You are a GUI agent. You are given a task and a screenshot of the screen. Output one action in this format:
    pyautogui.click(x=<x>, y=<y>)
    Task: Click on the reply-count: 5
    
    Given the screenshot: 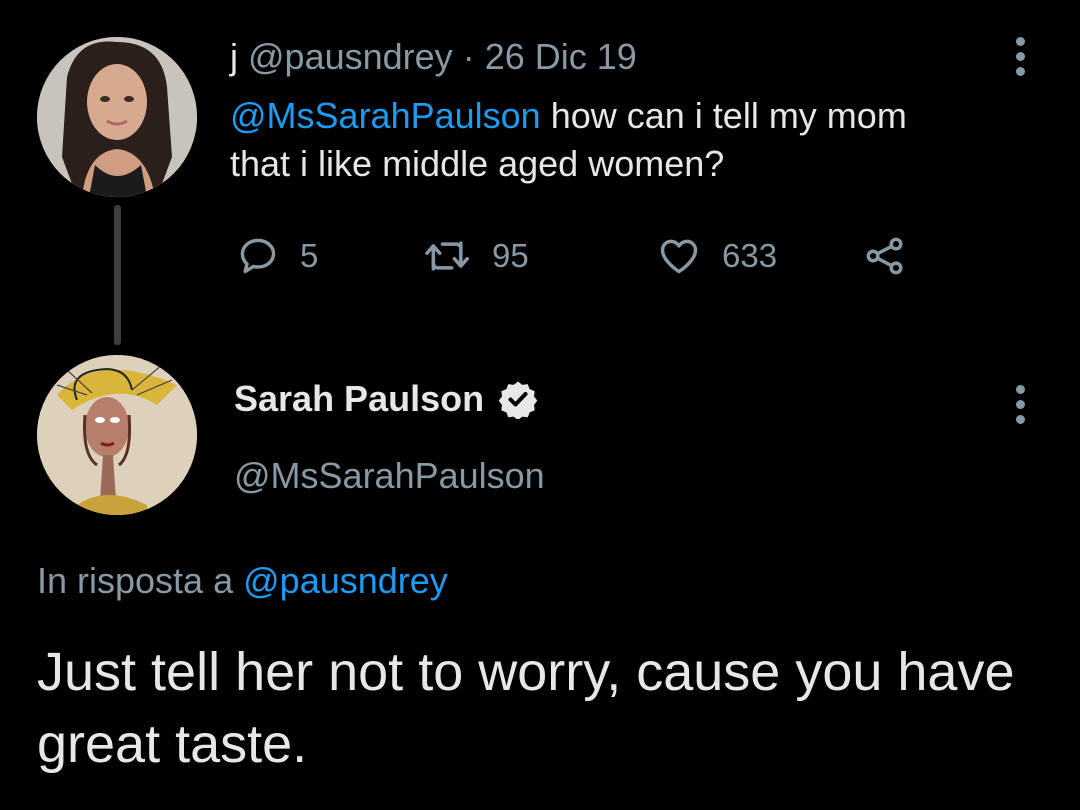 What is the action you would take?
    pyautogui.click(x=309, y=255)
    